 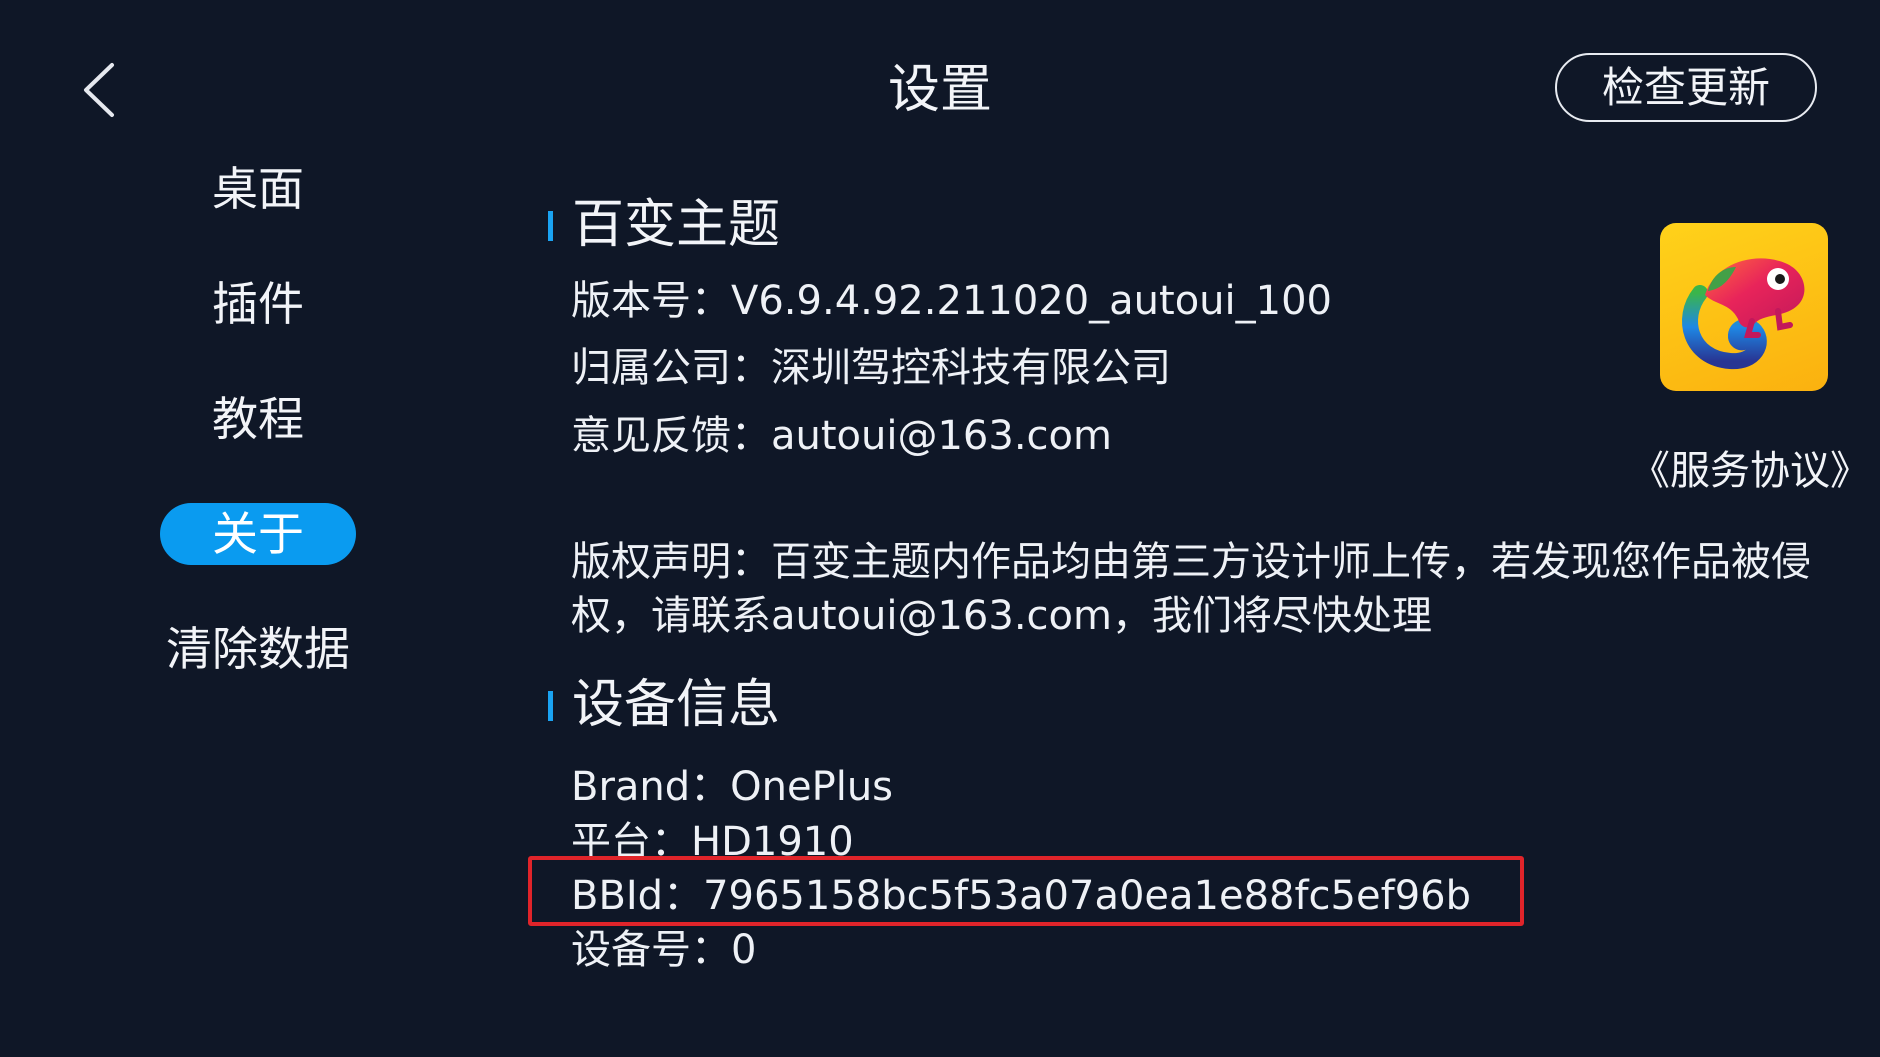 I want to click on platform-text: 平台：HD1910, so click(x=712, y=842).